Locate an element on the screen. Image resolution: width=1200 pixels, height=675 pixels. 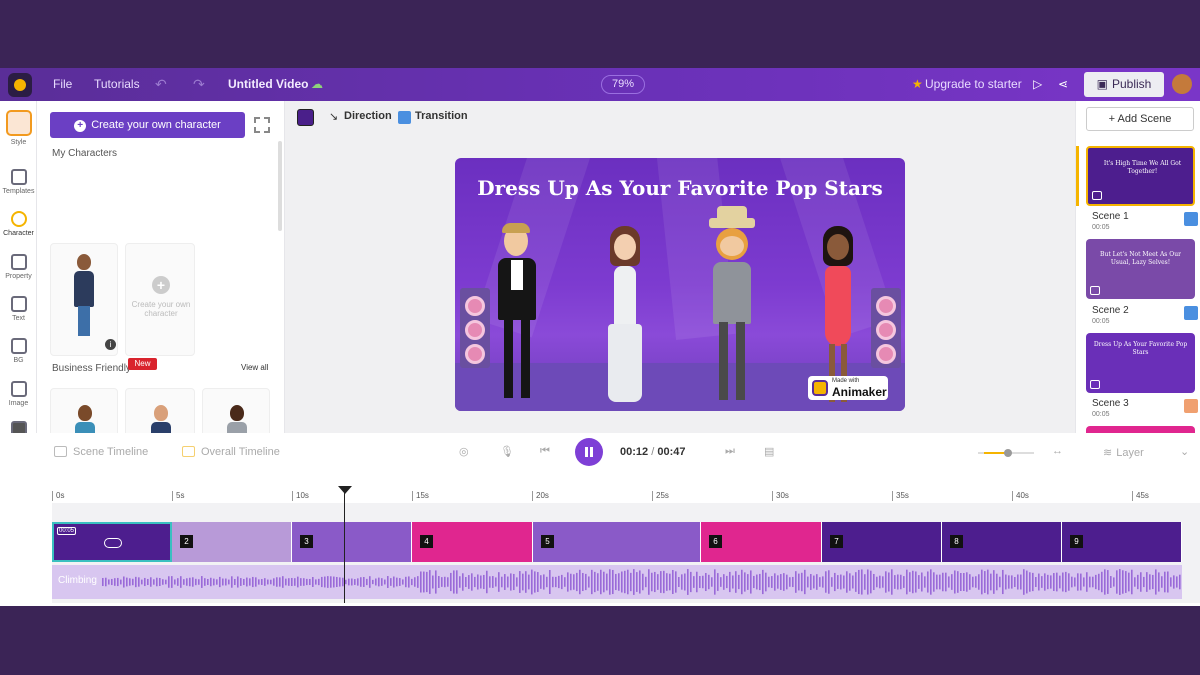
animaker-logo is located at coordinates (20, 85).